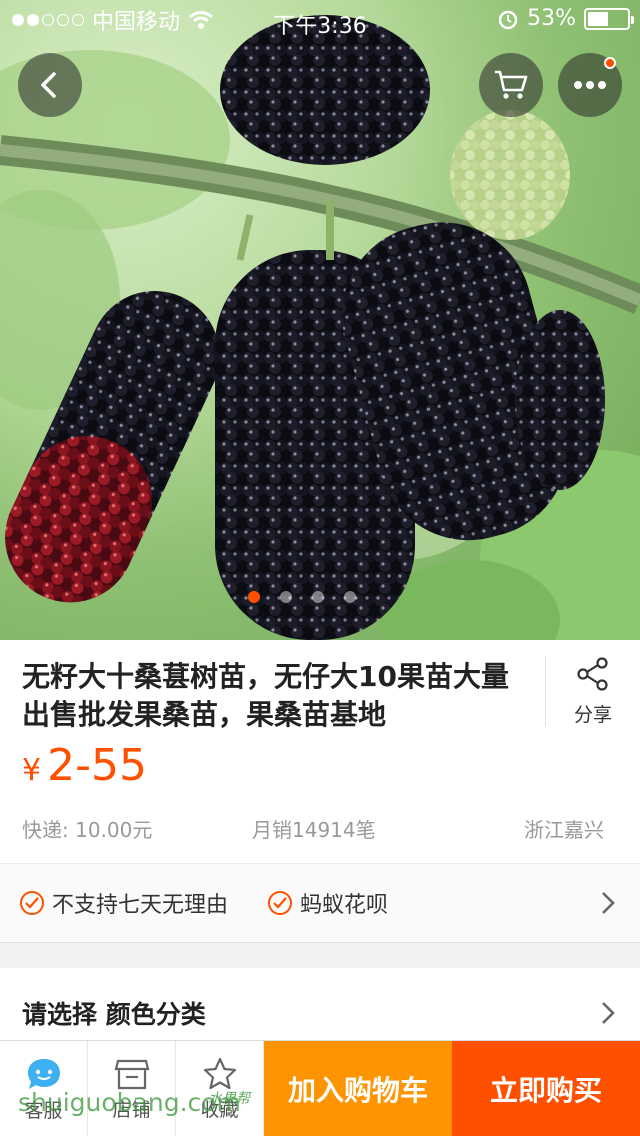 This screenshot has width=640, height=1136. I want to click on more-icon, so click(590, 85).